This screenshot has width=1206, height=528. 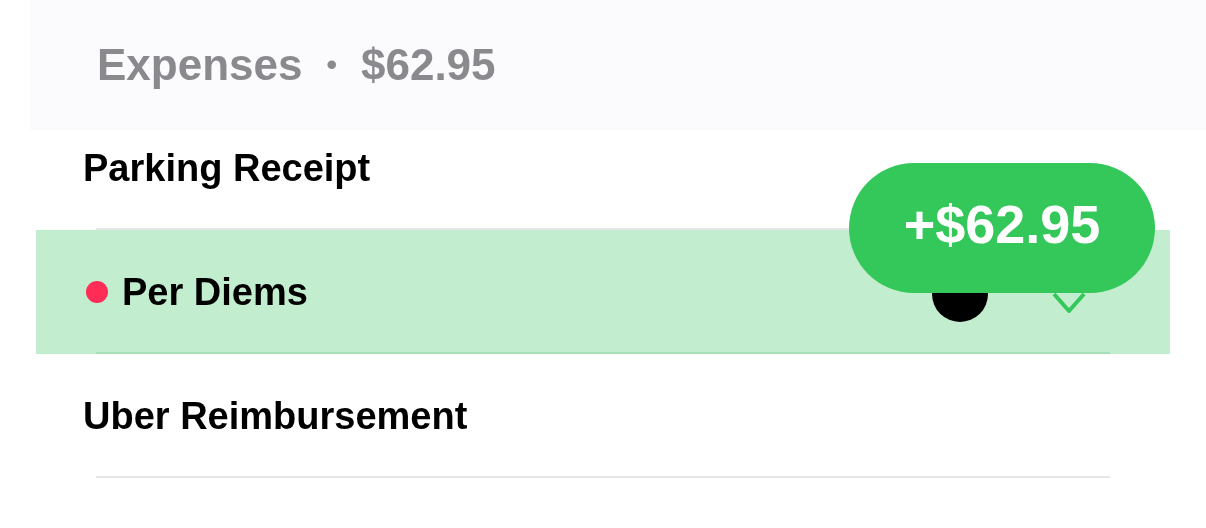 What do you see at coordinates (227, 168) in the screenshot?
I see `row-title: Parking Receipt` at bounding box center [227, 168].